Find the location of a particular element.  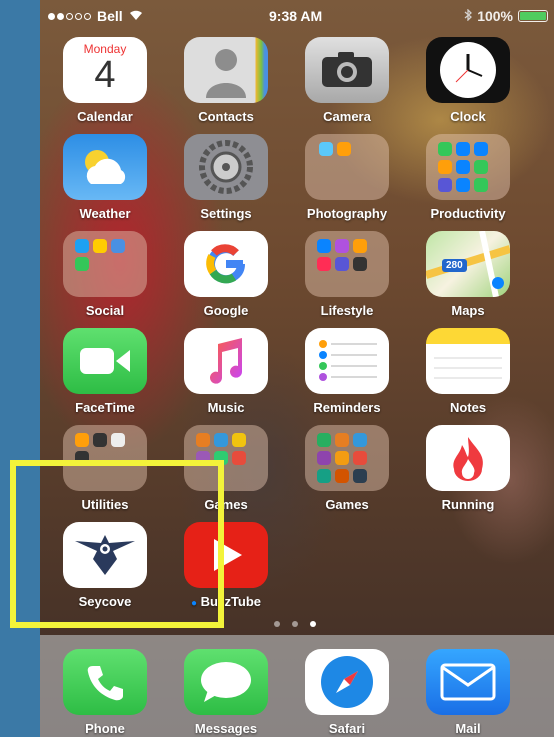

status-bar: Bell 9:38 AM 100% is located at coordinates (297, 15).